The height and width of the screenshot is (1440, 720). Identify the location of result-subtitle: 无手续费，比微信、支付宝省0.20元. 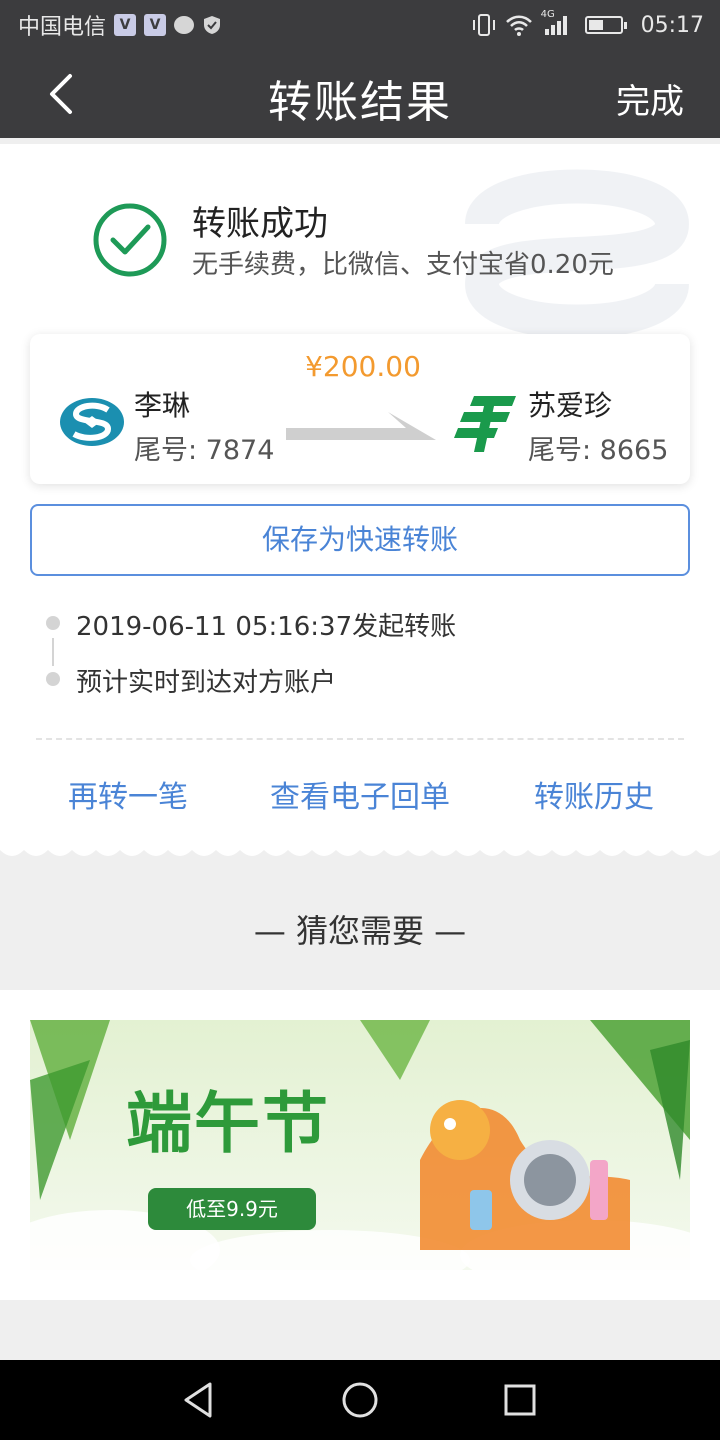
(403, 265).